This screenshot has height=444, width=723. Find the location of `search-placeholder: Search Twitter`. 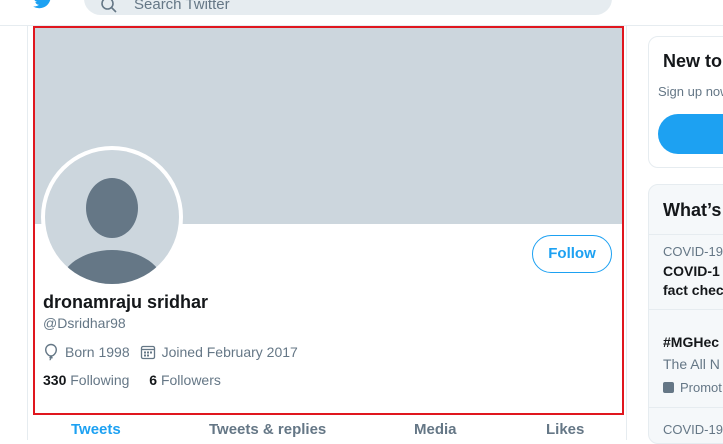

search-placeholder: Search Twitter is located at coordinates (182, 6).